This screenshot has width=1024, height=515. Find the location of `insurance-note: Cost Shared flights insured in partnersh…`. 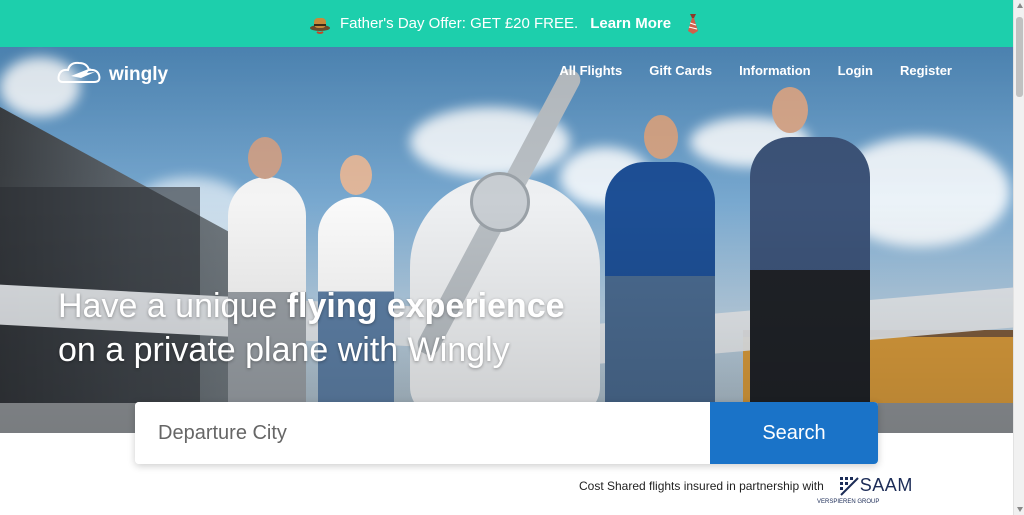

insurance-note: Cost Shared flights insured in partnersh… is located at coordinates (746, 490).